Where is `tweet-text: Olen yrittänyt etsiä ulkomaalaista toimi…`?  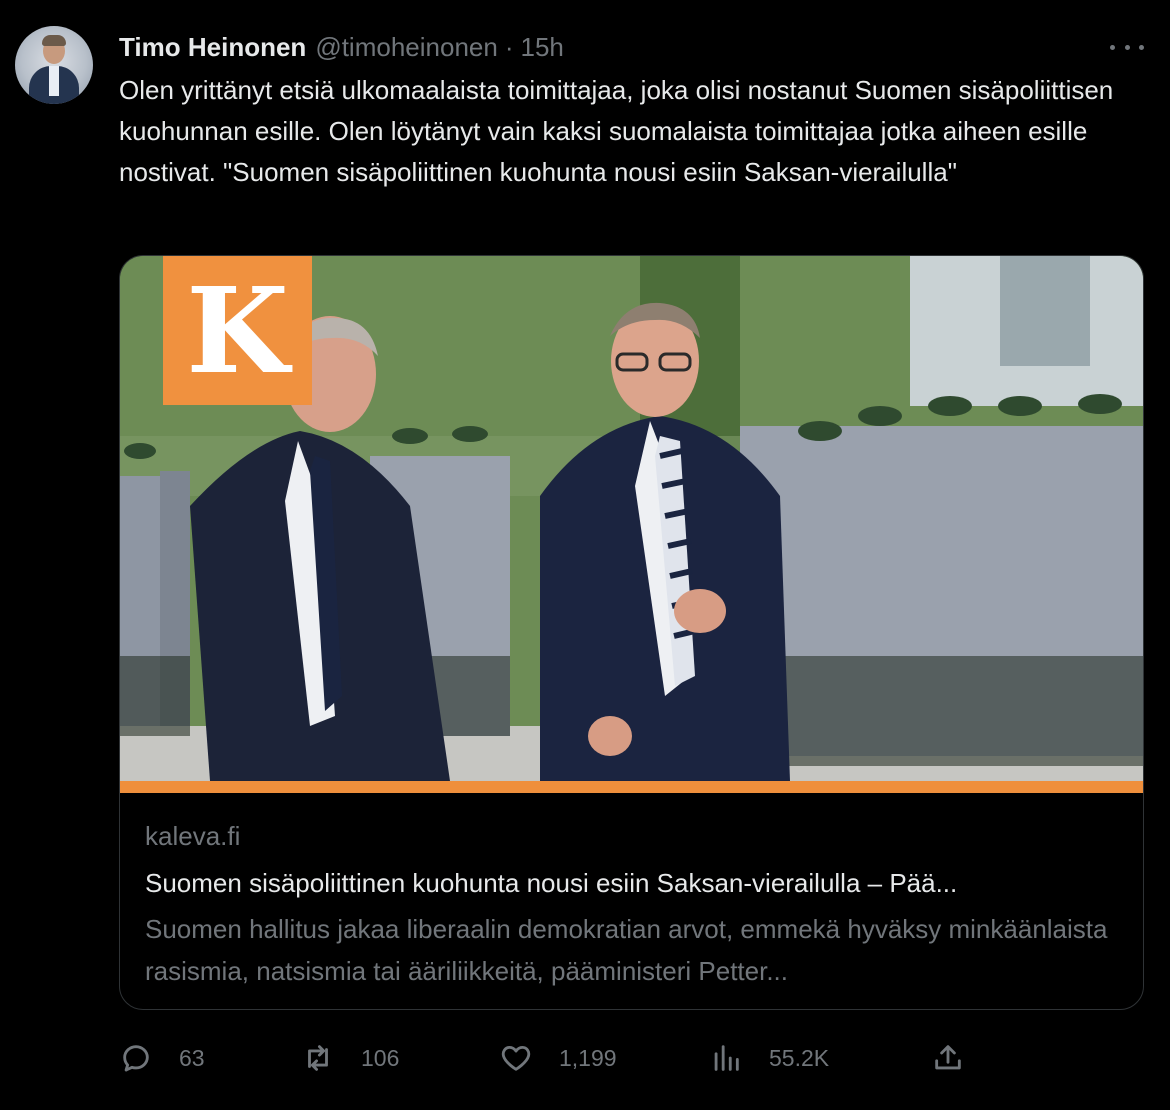 tweet-text: Olen yrittänyt etsiä ulkomaalaista toimi… is located at coordinates (616, 131).